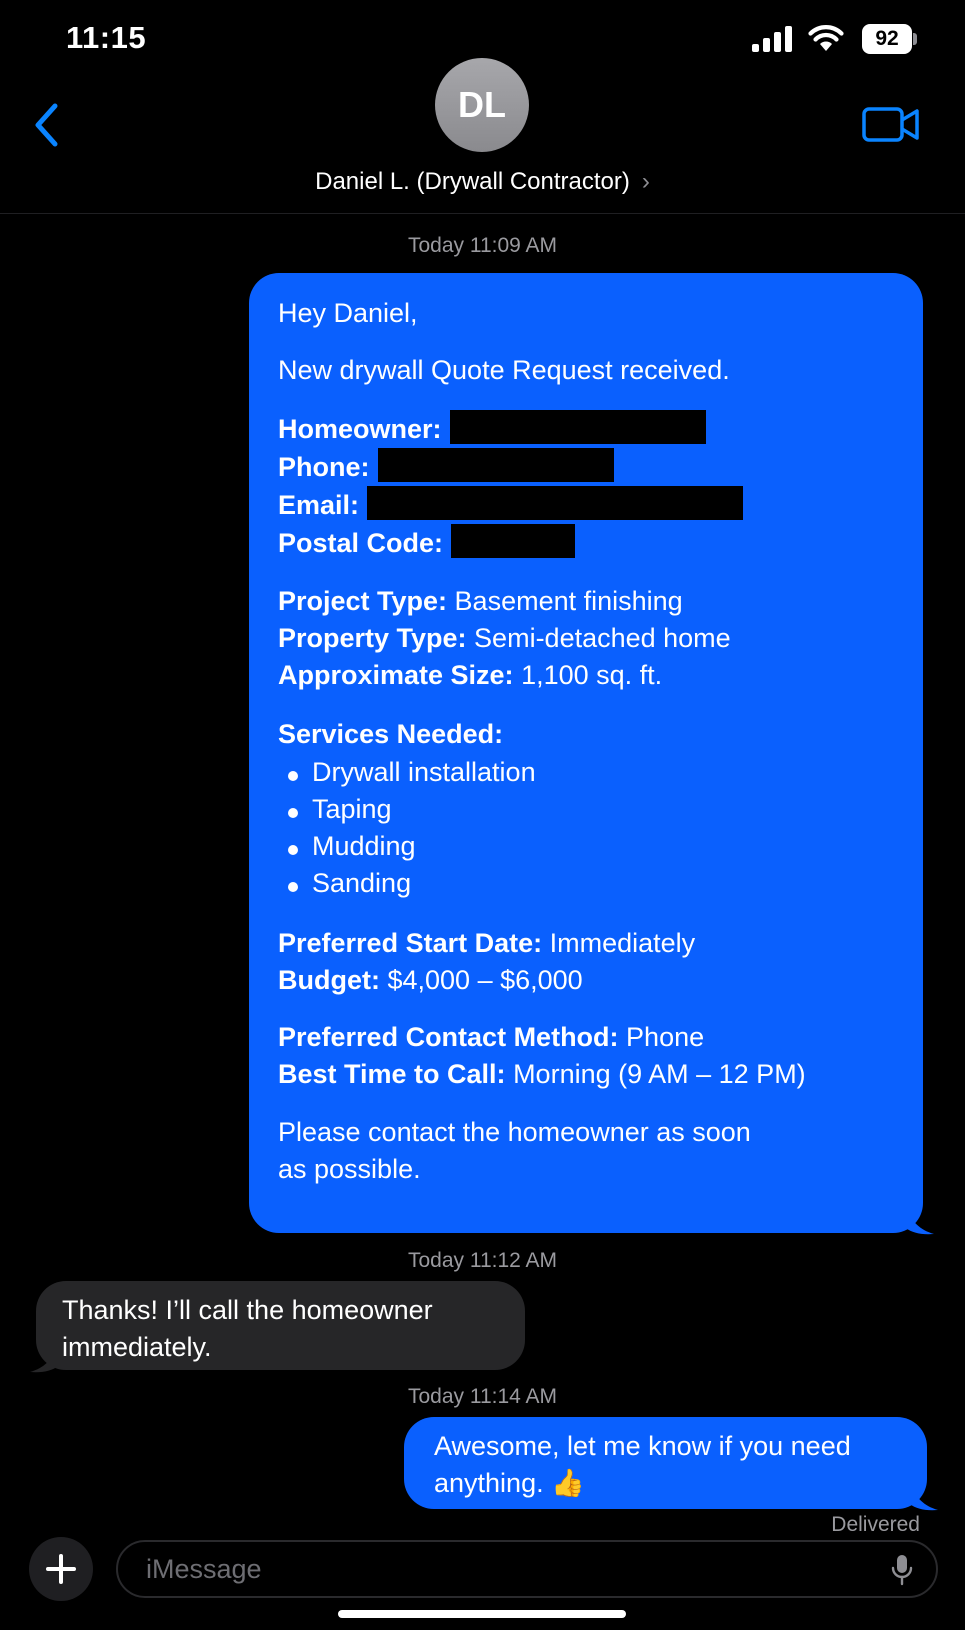 This screenshot has width=965, height=1630. Describe the element at coordinates (349, 1168) in the screenshot. I see `closing-text: as possible.` at that location.